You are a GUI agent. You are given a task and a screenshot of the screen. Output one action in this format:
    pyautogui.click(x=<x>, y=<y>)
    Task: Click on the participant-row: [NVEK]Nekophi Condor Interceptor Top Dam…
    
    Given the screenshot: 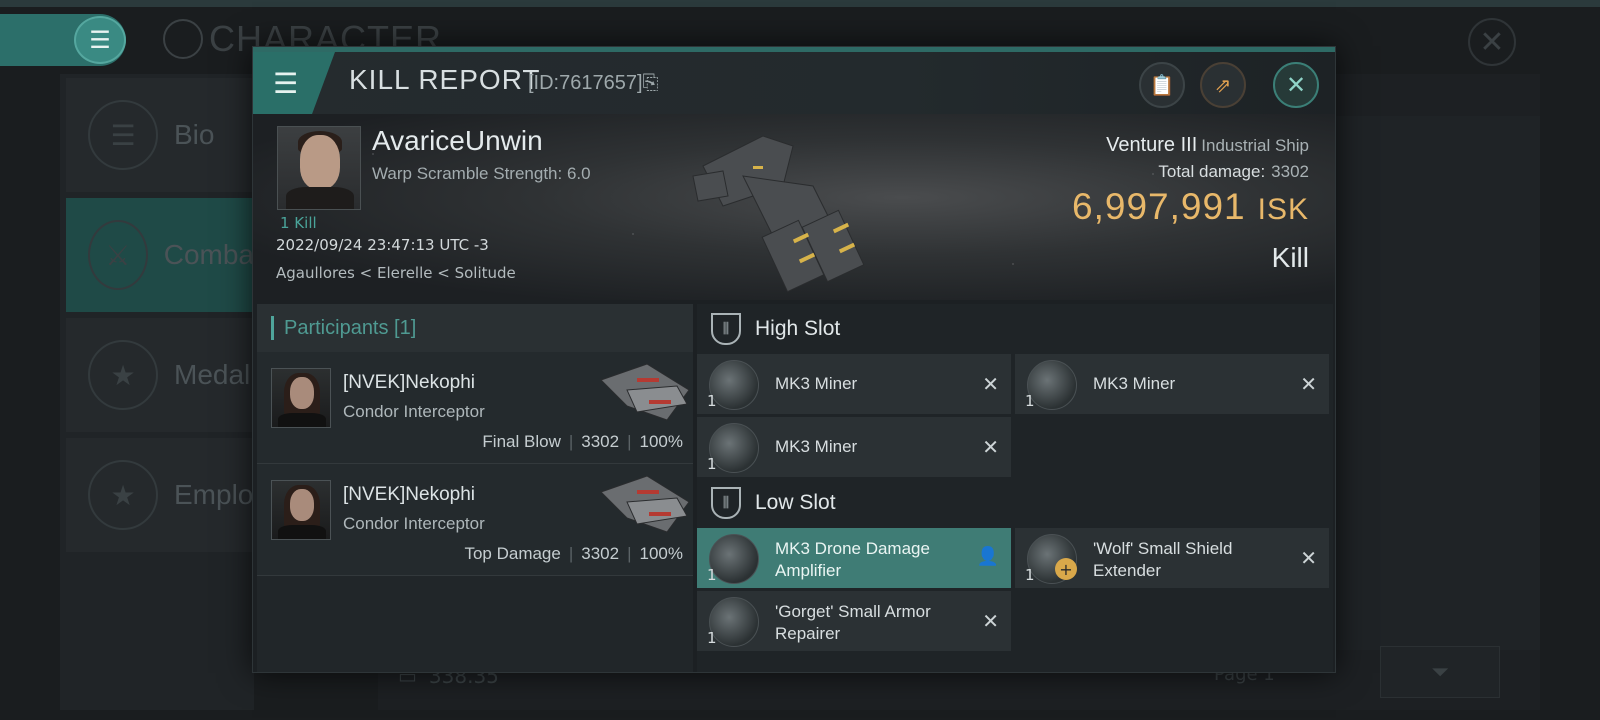 What is the action you would take?
    pyautogui.click(x=475, y=520)
    